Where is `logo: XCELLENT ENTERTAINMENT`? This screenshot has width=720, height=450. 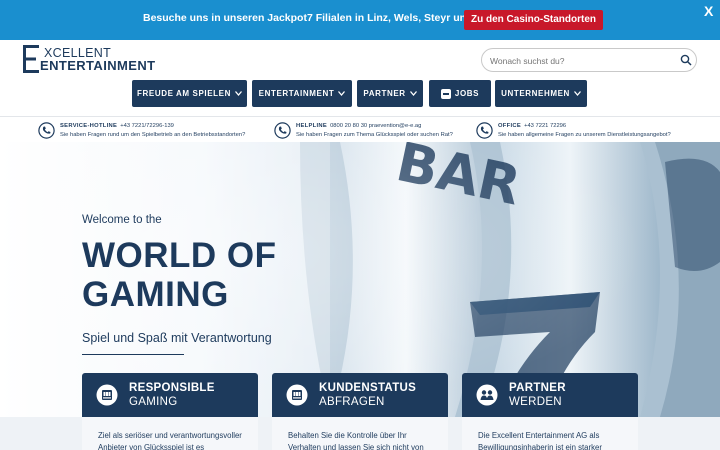
logo: XCELLENT ENTERTAINMENT is located at coordinates (89, 60).